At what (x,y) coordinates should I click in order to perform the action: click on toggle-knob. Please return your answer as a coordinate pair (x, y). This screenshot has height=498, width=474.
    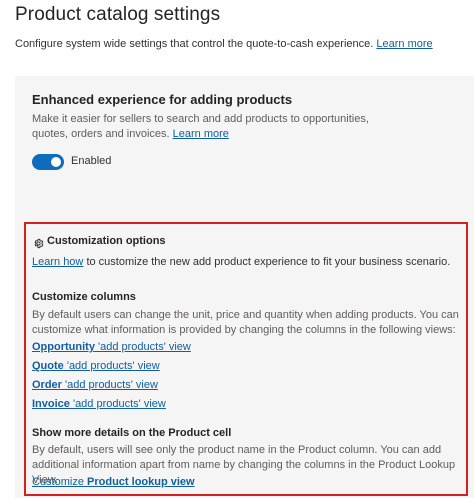
    Looking at the image, I should click on (56, 162).